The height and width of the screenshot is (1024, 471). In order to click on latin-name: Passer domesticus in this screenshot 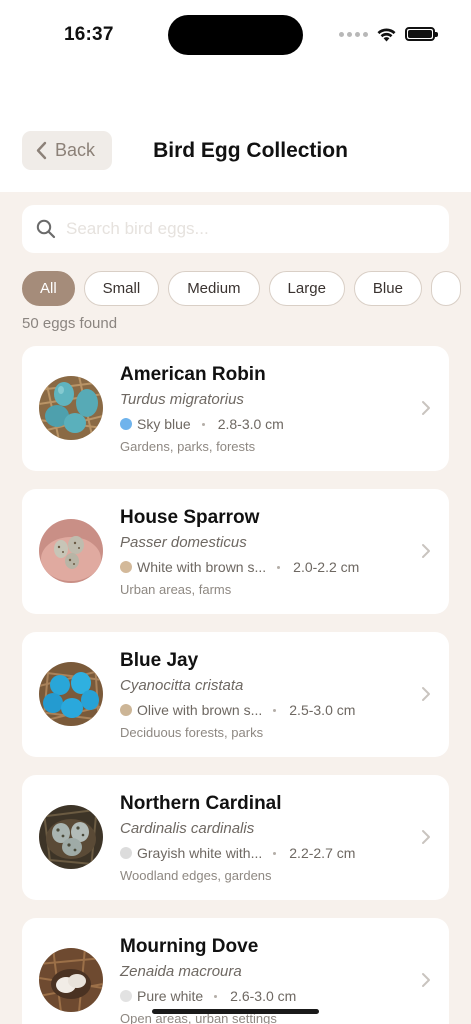, I will do `click(183, 542)`.